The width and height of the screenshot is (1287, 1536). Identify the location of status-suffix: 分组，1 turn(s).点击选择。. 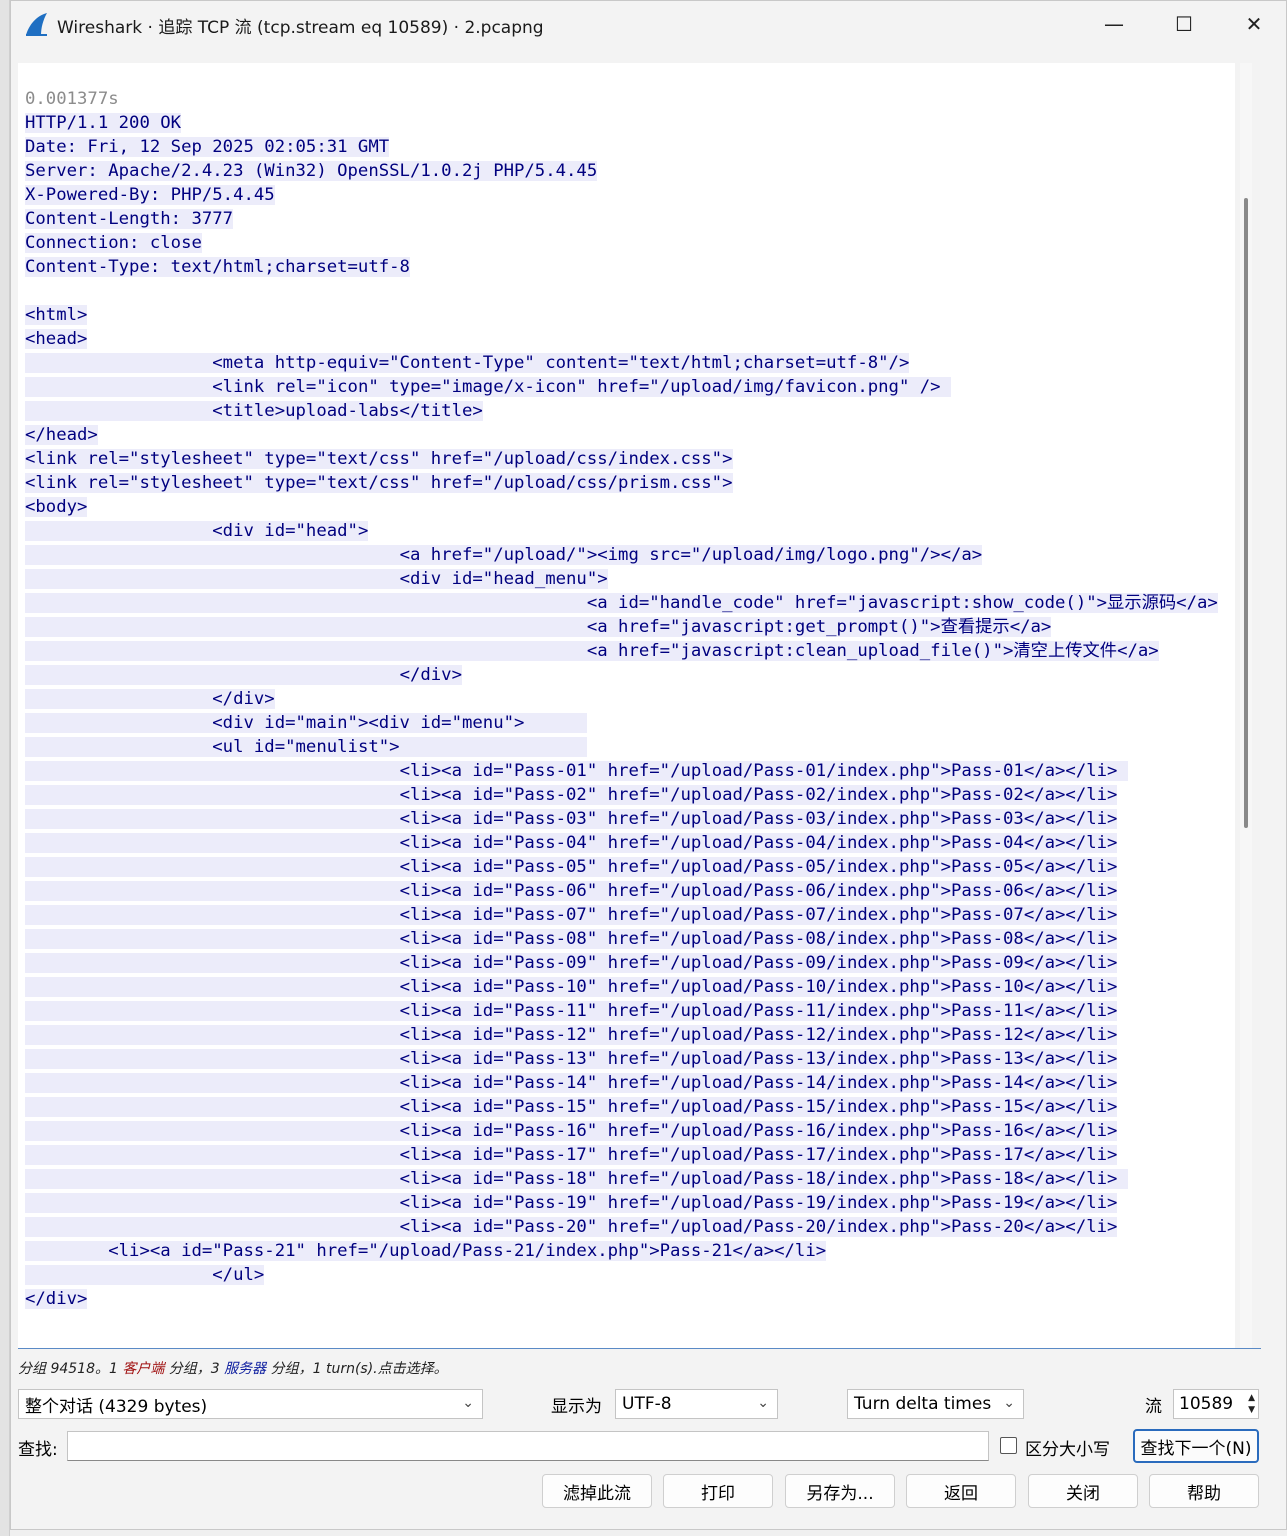
(357, 1369).